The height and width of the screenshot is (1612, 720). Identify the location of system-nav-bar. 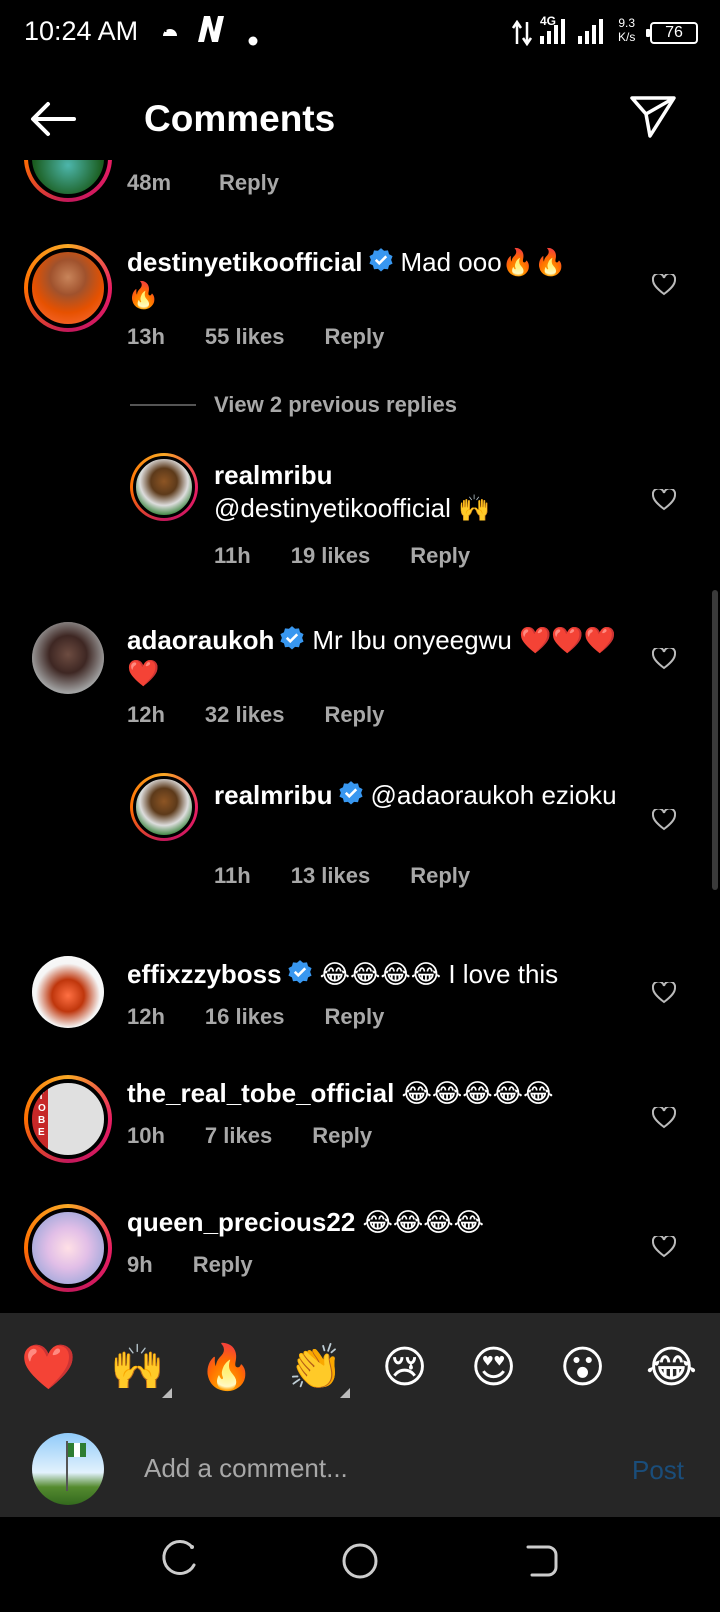
(360, 1564).